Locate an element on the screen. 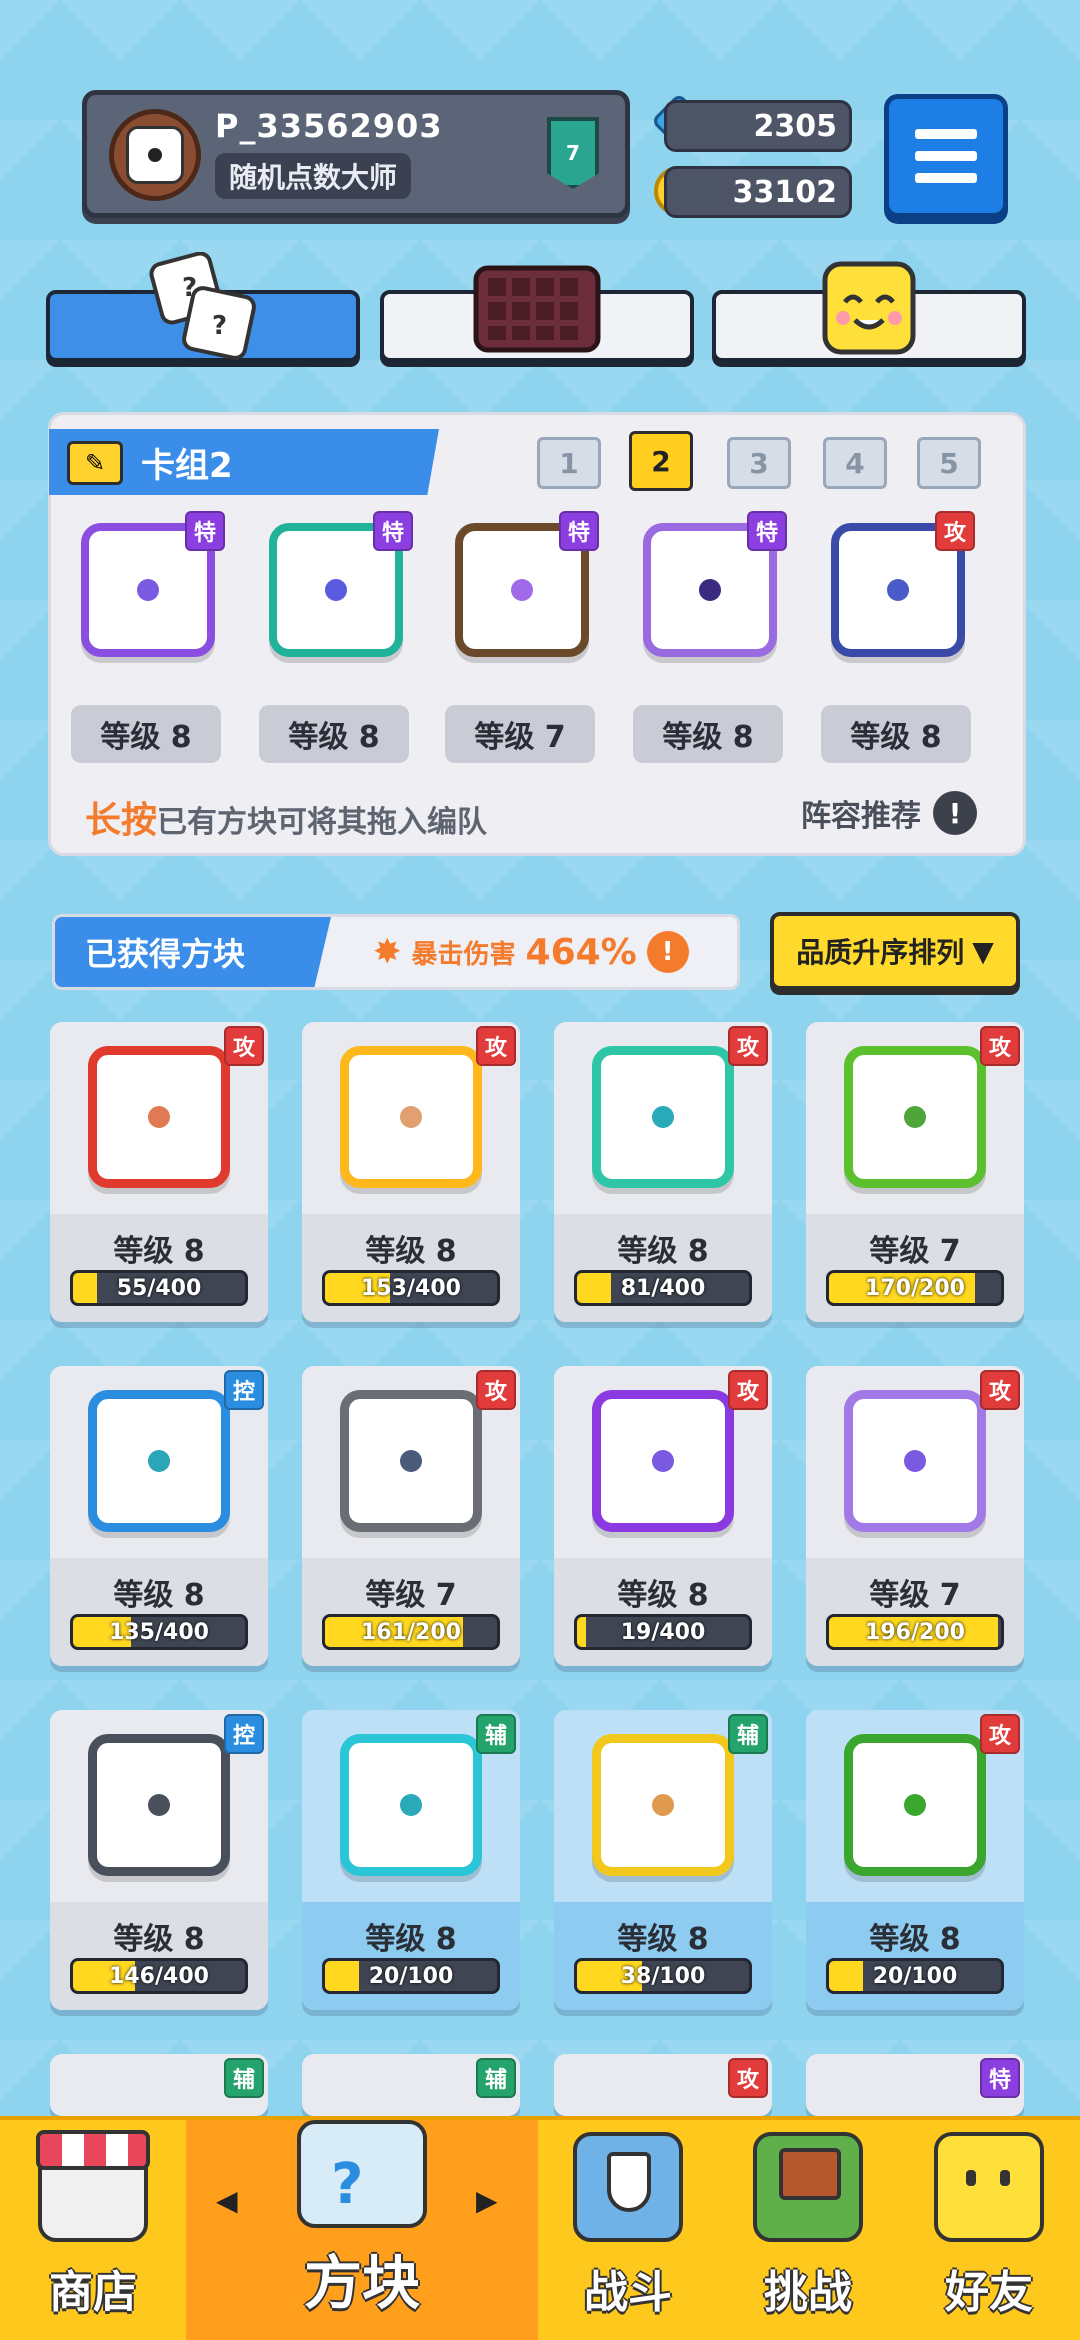  deck-number-5: 5 is located at coordinates (949, 463).